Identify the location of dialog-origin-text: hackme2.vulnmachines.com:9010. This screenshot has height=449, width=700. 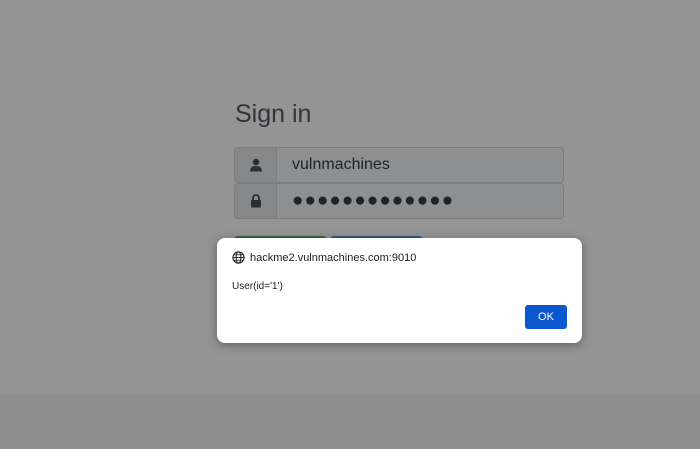
(333, 257).